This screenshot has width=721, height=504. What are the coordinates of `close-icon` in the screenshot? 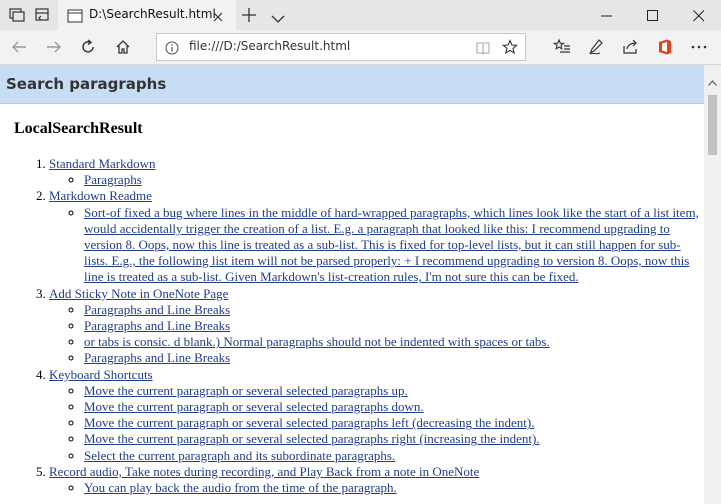 It's located at (699, 16).